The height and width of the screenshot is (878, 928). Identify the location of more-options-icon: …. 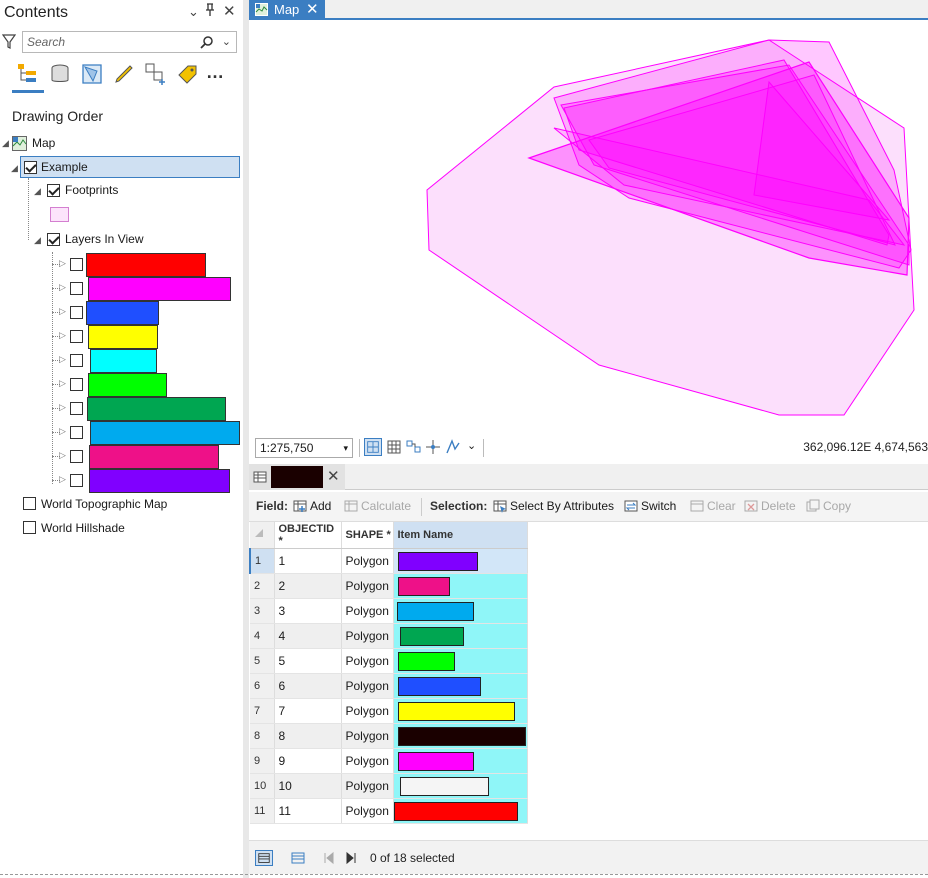
(215, 72).